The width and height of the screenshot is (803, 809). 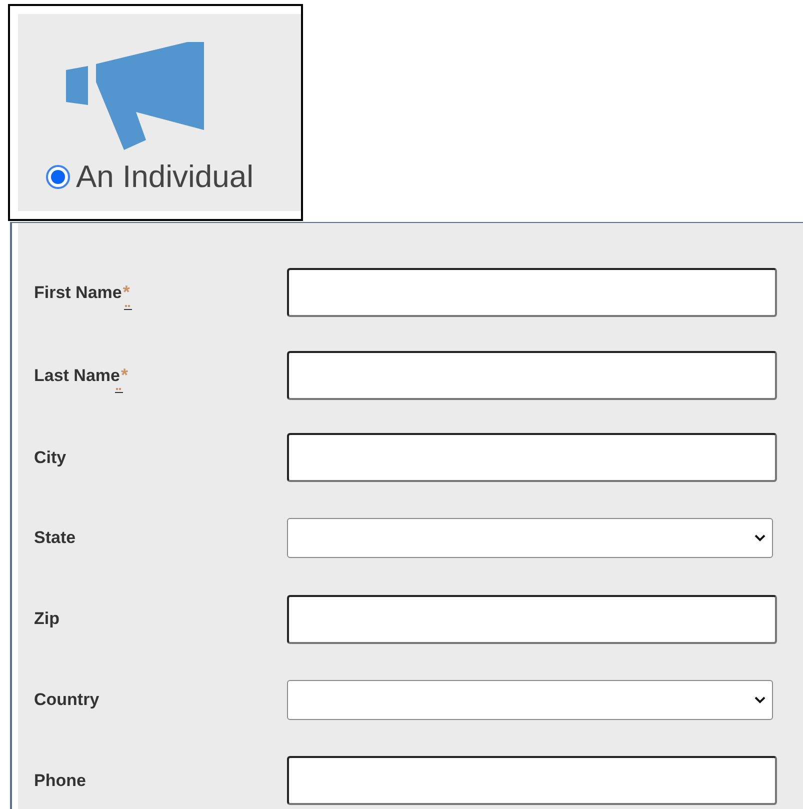 What do you see at coordinates (55, 538) in the screenshot?
I see `field-label: State` at bounding box center [55, 538].